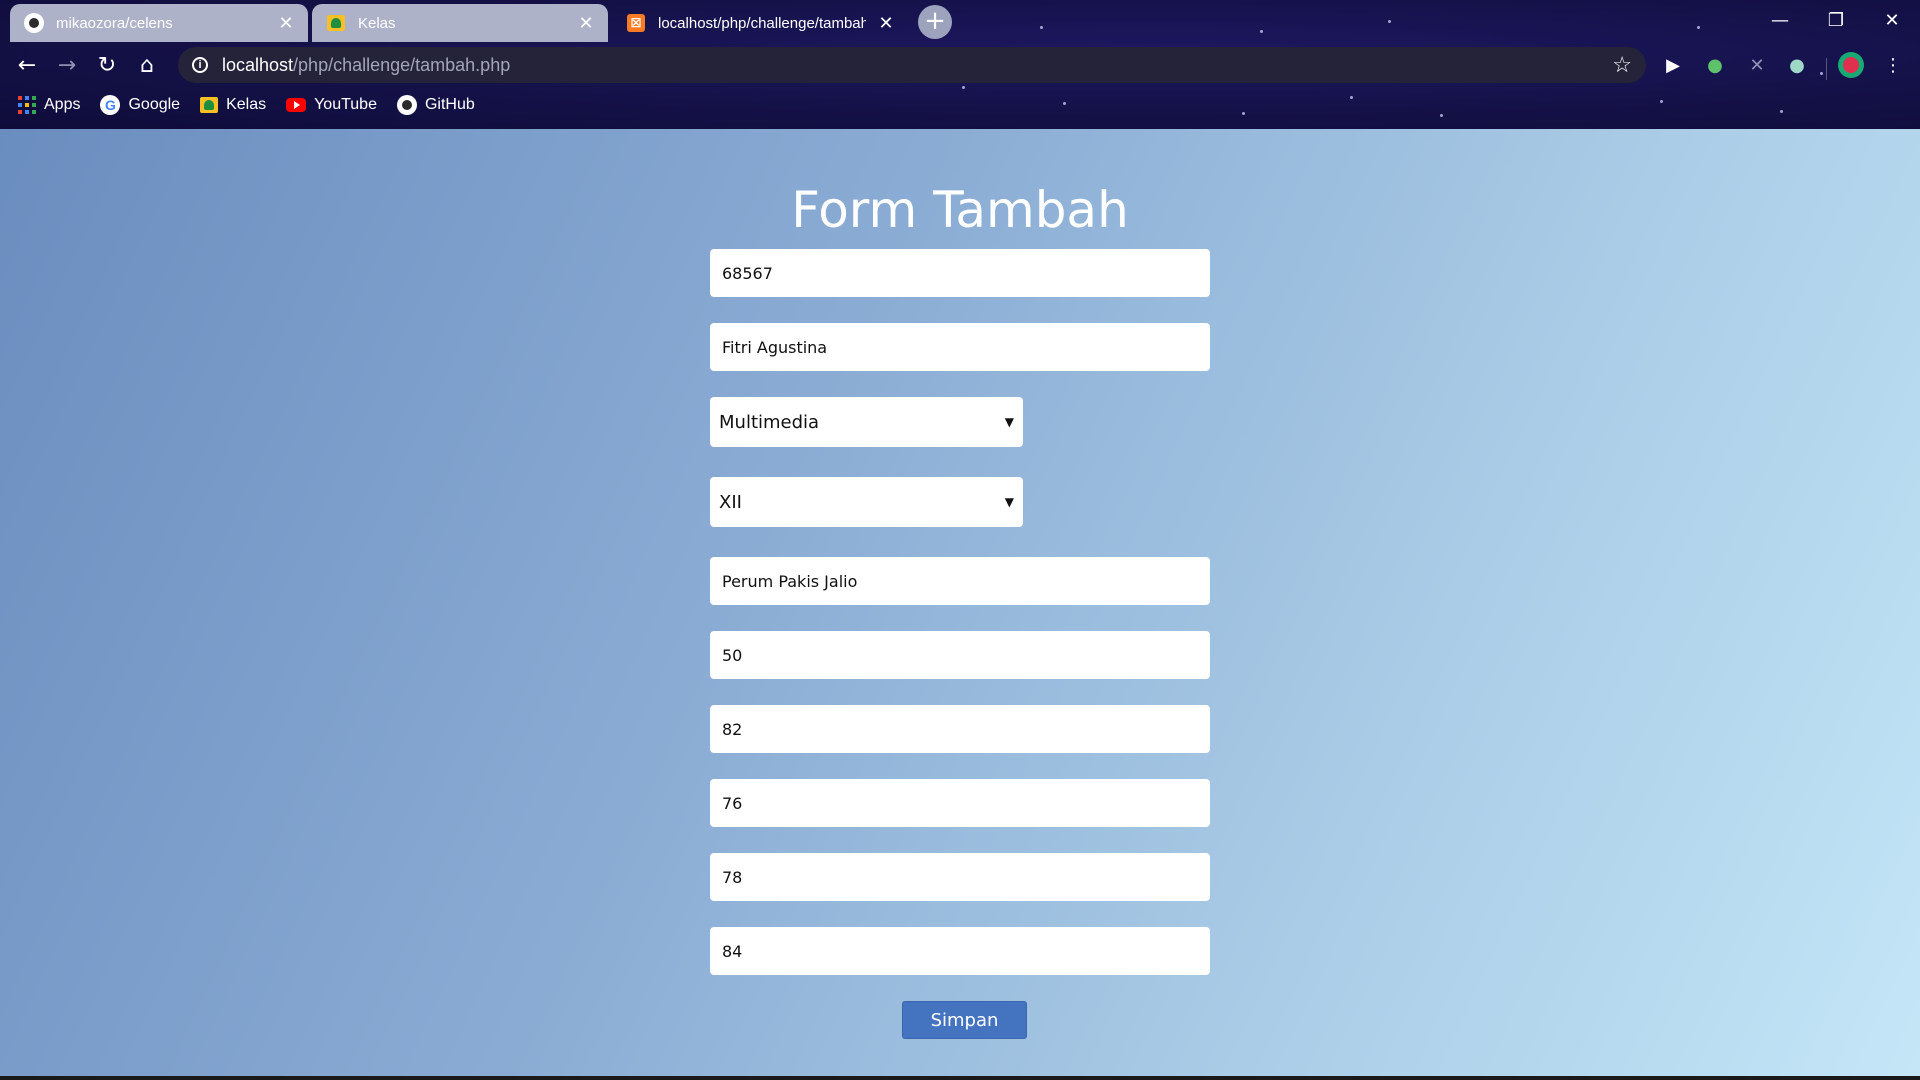 The image size is (1920, 1080). What do you see at coordinates (147, 65) in the screenshot?
I see `home-icon: ⌂` at bounding box center [147, 65].